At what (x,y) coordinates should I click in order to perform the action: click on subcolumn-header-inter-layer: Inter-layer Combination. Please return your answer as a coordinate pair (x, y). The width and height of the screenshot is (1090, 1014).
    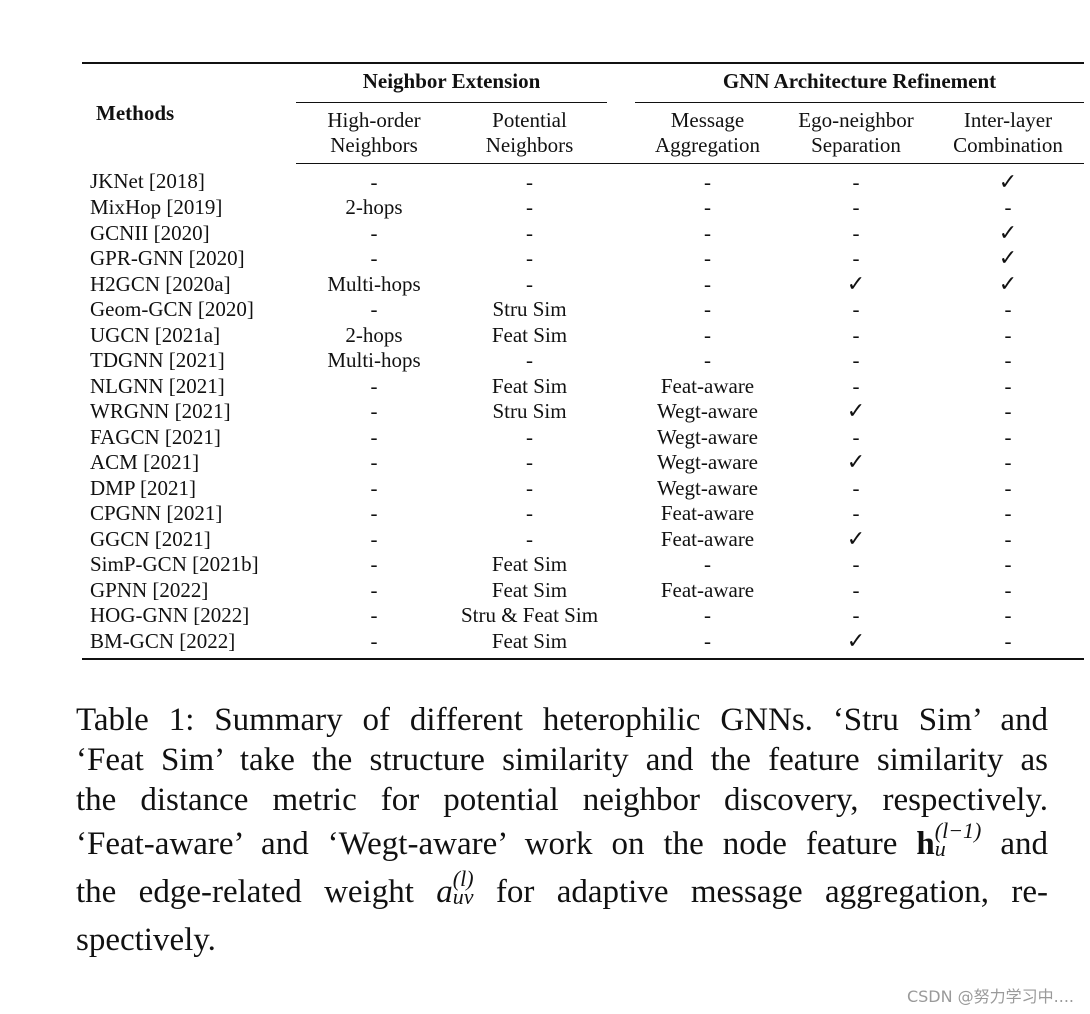
    Looking at the image, I should click on (1008, 133).